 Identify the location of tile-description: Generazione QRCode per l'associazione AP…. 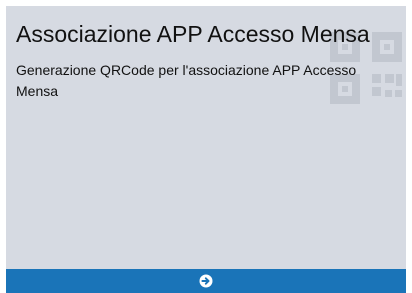
(186, 80).